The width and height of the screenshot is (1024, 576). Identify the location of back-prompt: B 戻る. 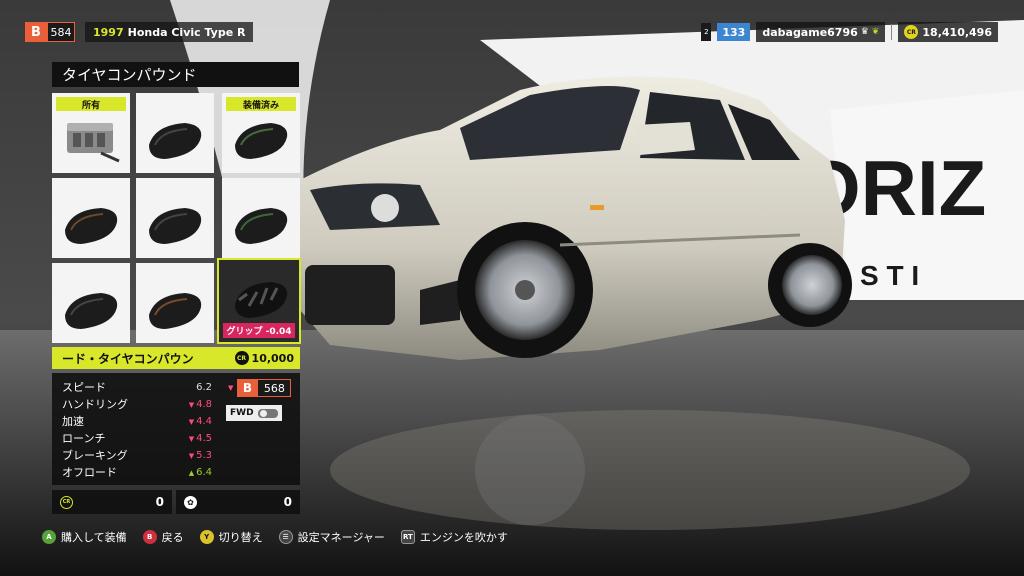
(163, 537).